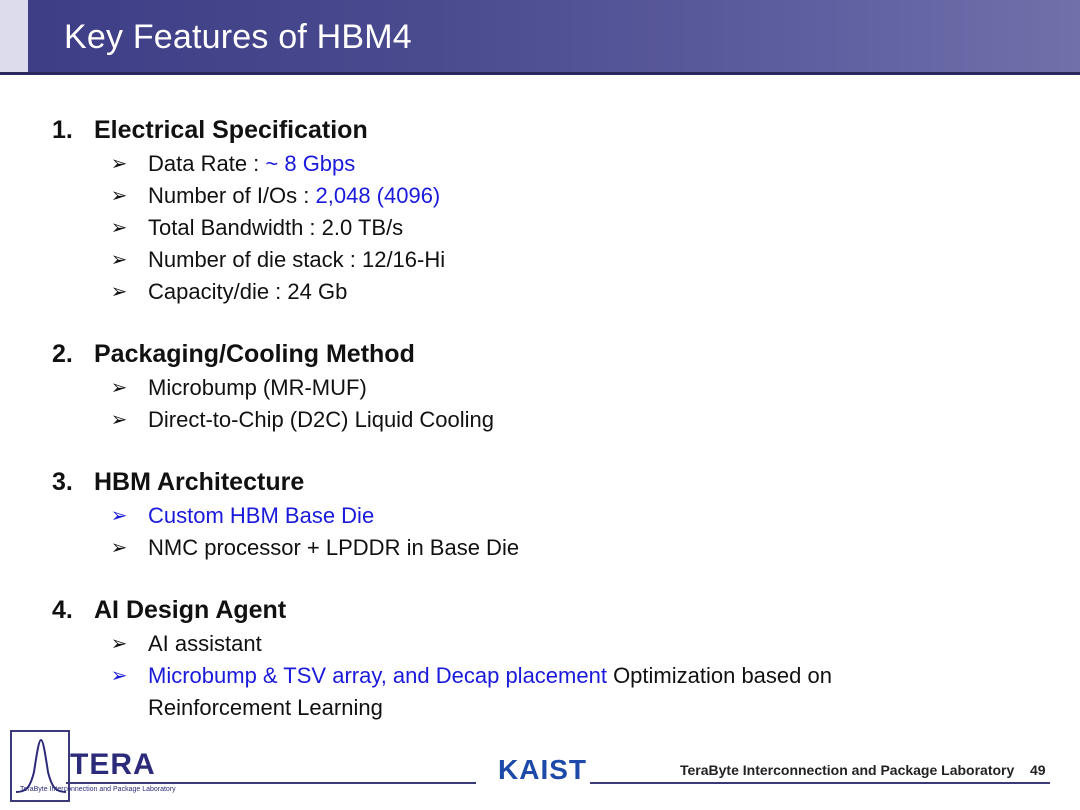 The image size is (1080, 810). What do you see at coordinates (205, 643) in the screenshot?
I see `bullet-text: AI assistant` at bounding box center [205, 643].